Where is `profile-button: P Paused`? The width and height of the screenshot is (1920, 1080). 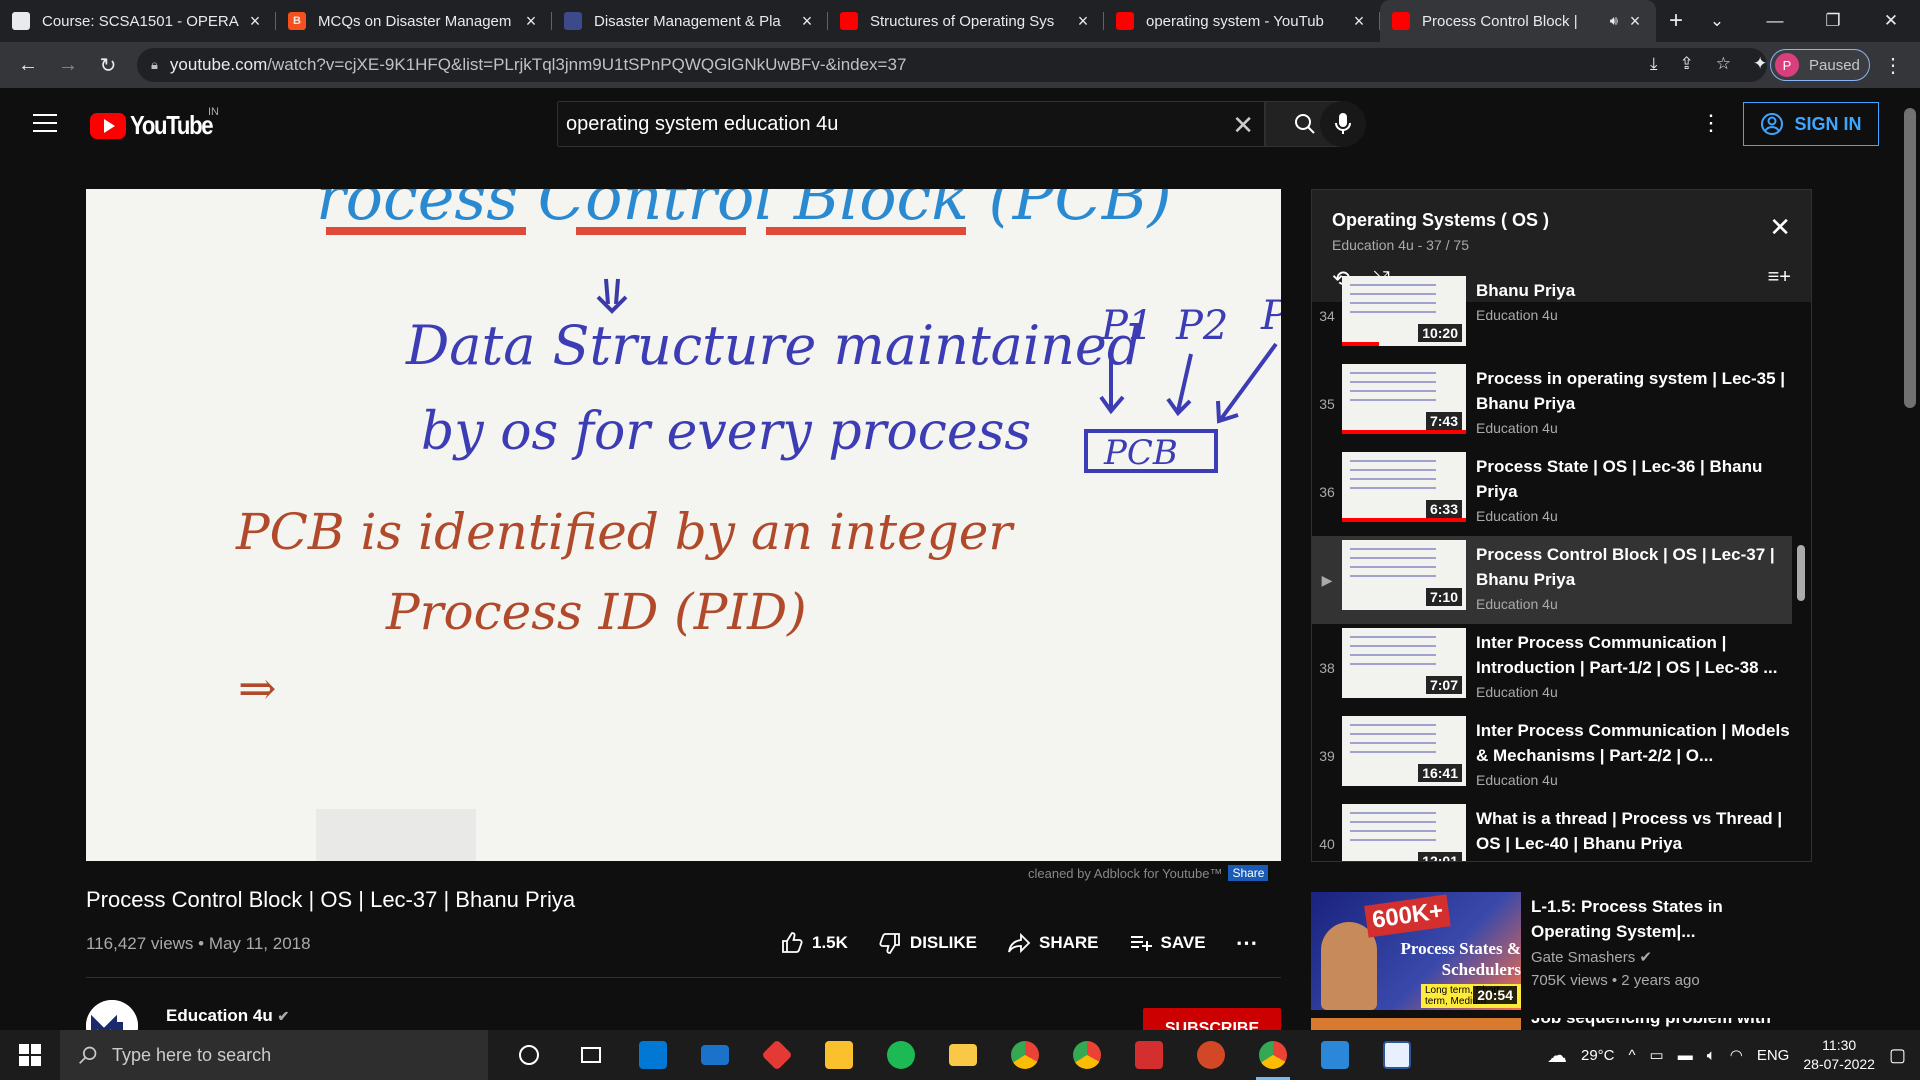 profile-button: P Paused is located at coordinates (1820, 65).